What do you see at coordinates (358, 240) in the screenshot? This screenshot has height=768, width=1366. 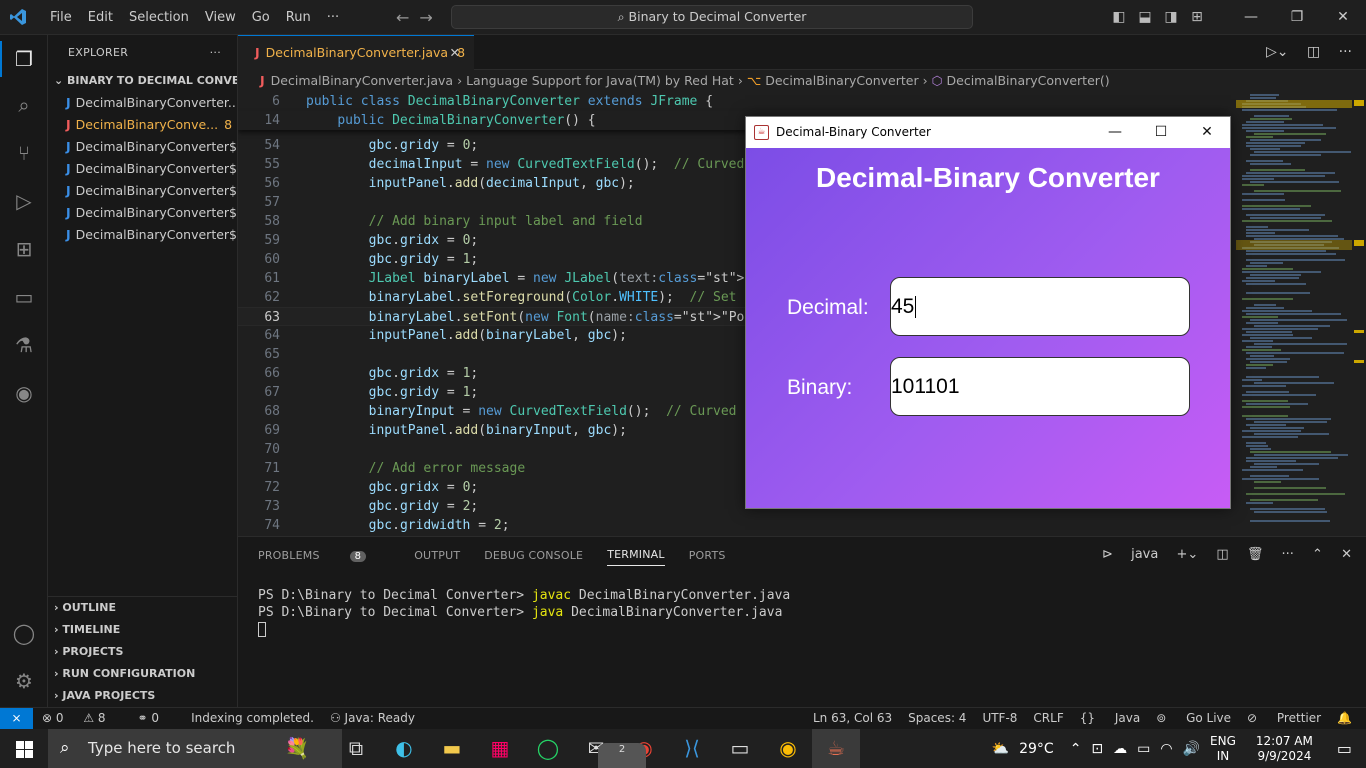 I see `code-line: 59 gbc.gridx = 0;` at bounding box center [358, 240].